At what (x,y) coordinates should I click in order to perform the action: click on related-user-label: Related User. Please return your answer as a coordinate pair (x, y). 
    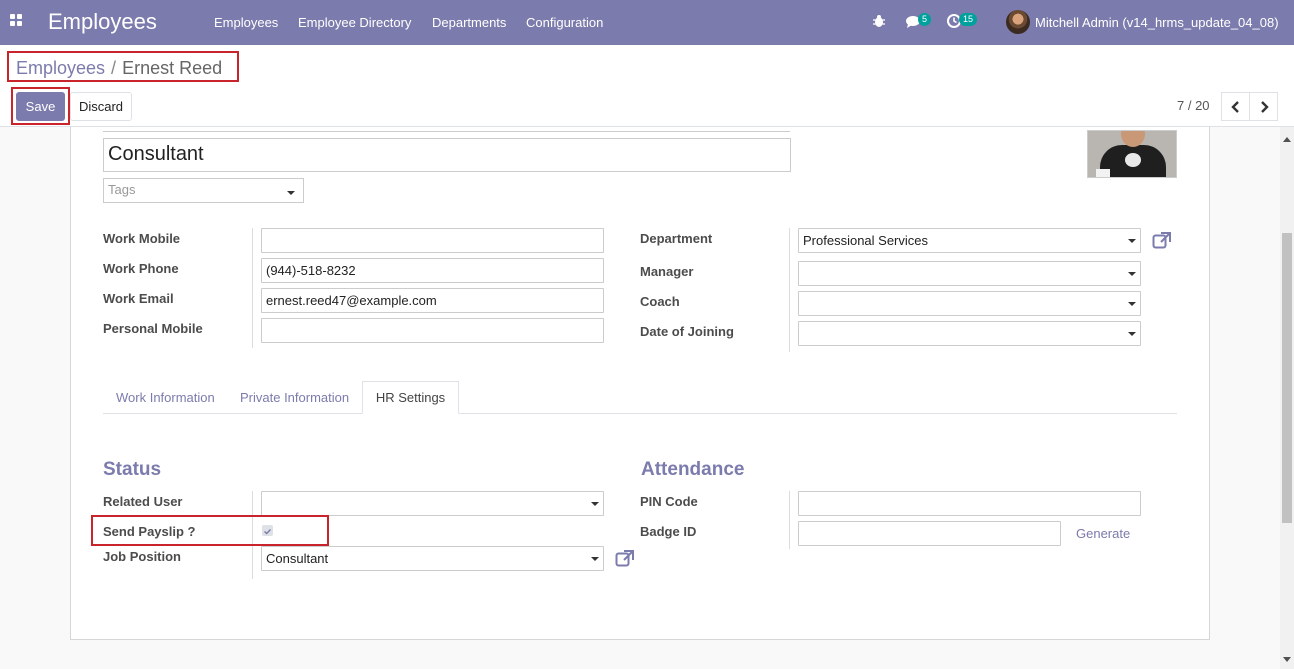
    Looking at the image, I should click on (143, 501).